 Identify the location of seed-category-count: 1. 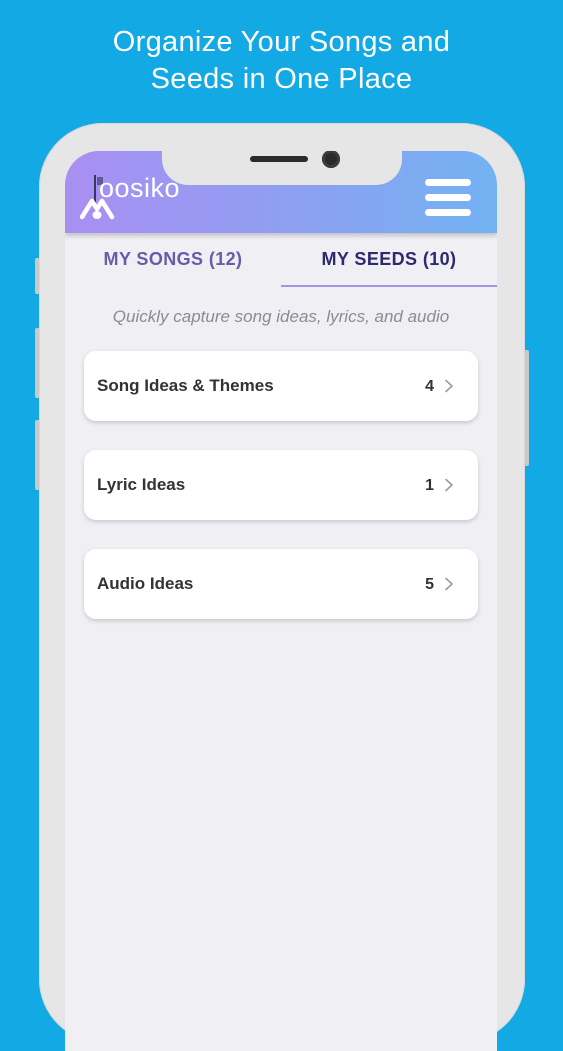
(429, 485).